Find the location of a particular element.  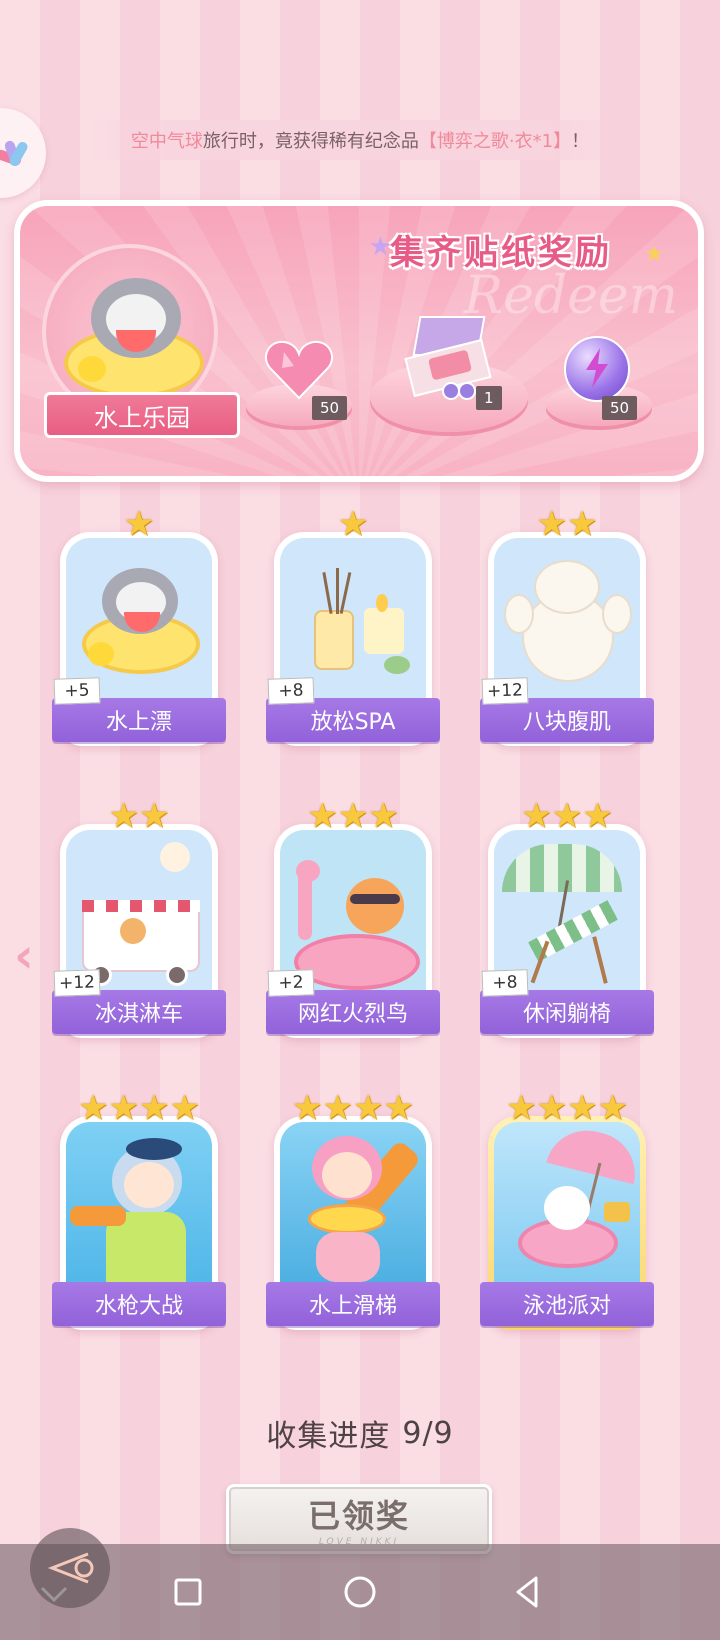

progress-label: 收集进度 is located at coordinates (328, 1436).